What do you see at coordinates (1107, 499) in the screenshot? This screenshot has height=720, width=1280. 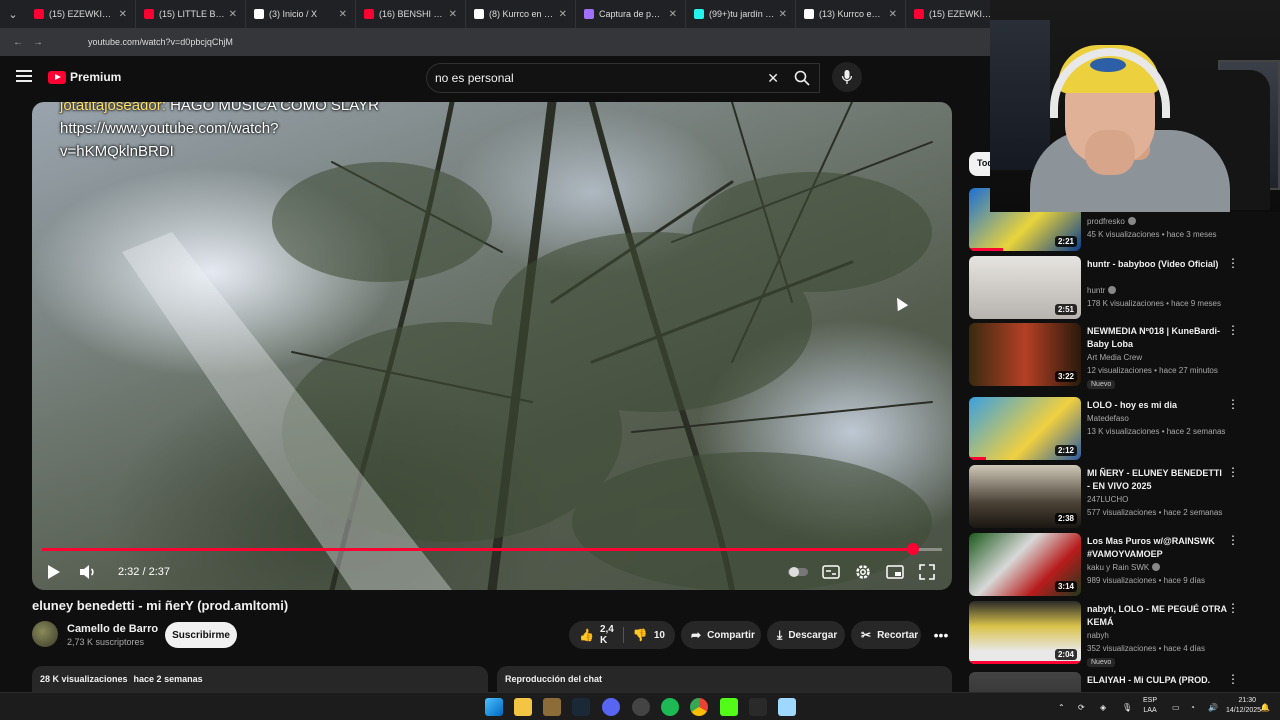 I see `recommendation-channel: 247LUCHO` at bounding box center [1107, 499].